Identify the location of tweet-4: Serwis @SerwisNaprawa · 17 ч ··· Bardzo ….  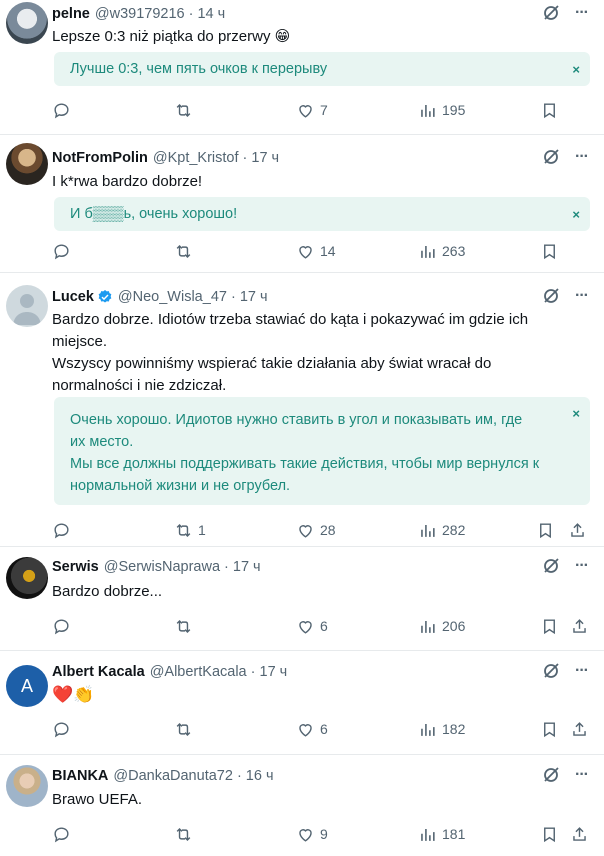
(302, 599).